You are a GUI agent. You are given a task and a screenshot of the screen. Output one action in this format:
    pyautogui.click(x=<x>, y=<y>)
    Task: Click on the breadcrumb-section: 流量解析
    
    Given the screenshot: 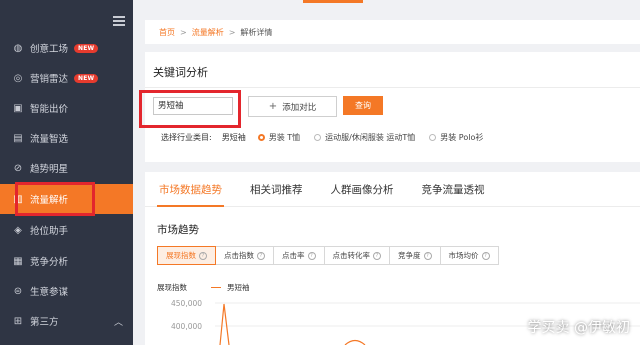 What is the action you would take?
    pyautogui.click(x=208, y=32)
    